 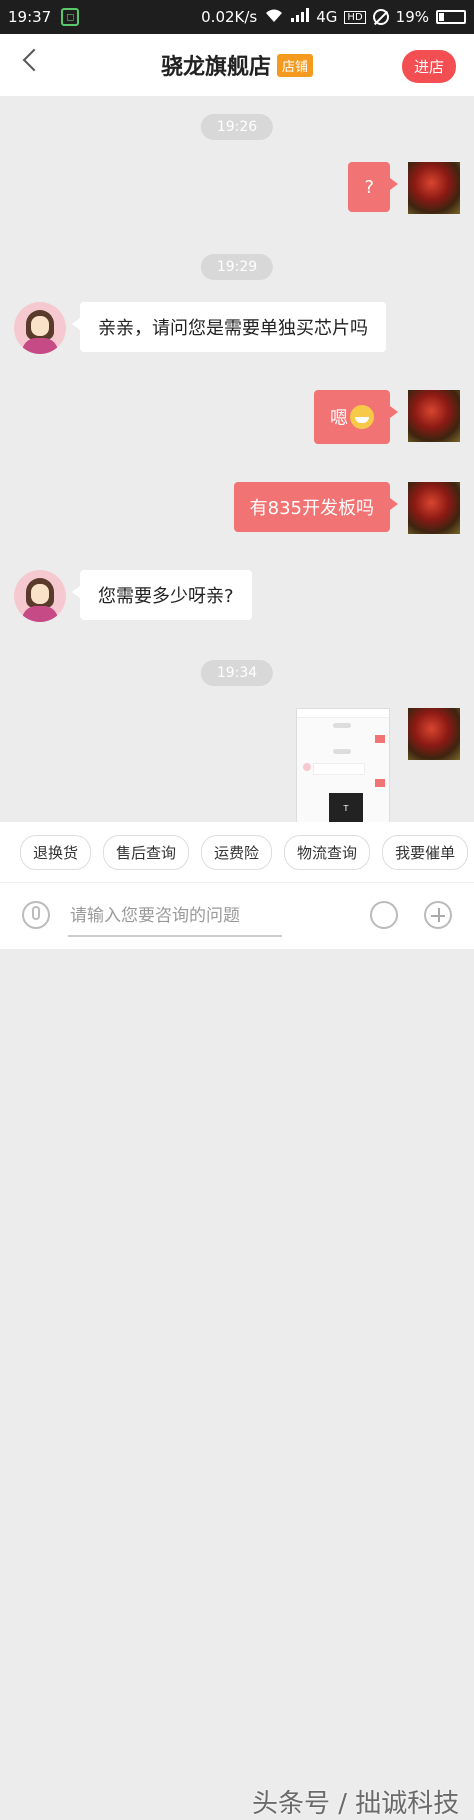 I want to click on network-type: 4G, so click(x=327, y=17).